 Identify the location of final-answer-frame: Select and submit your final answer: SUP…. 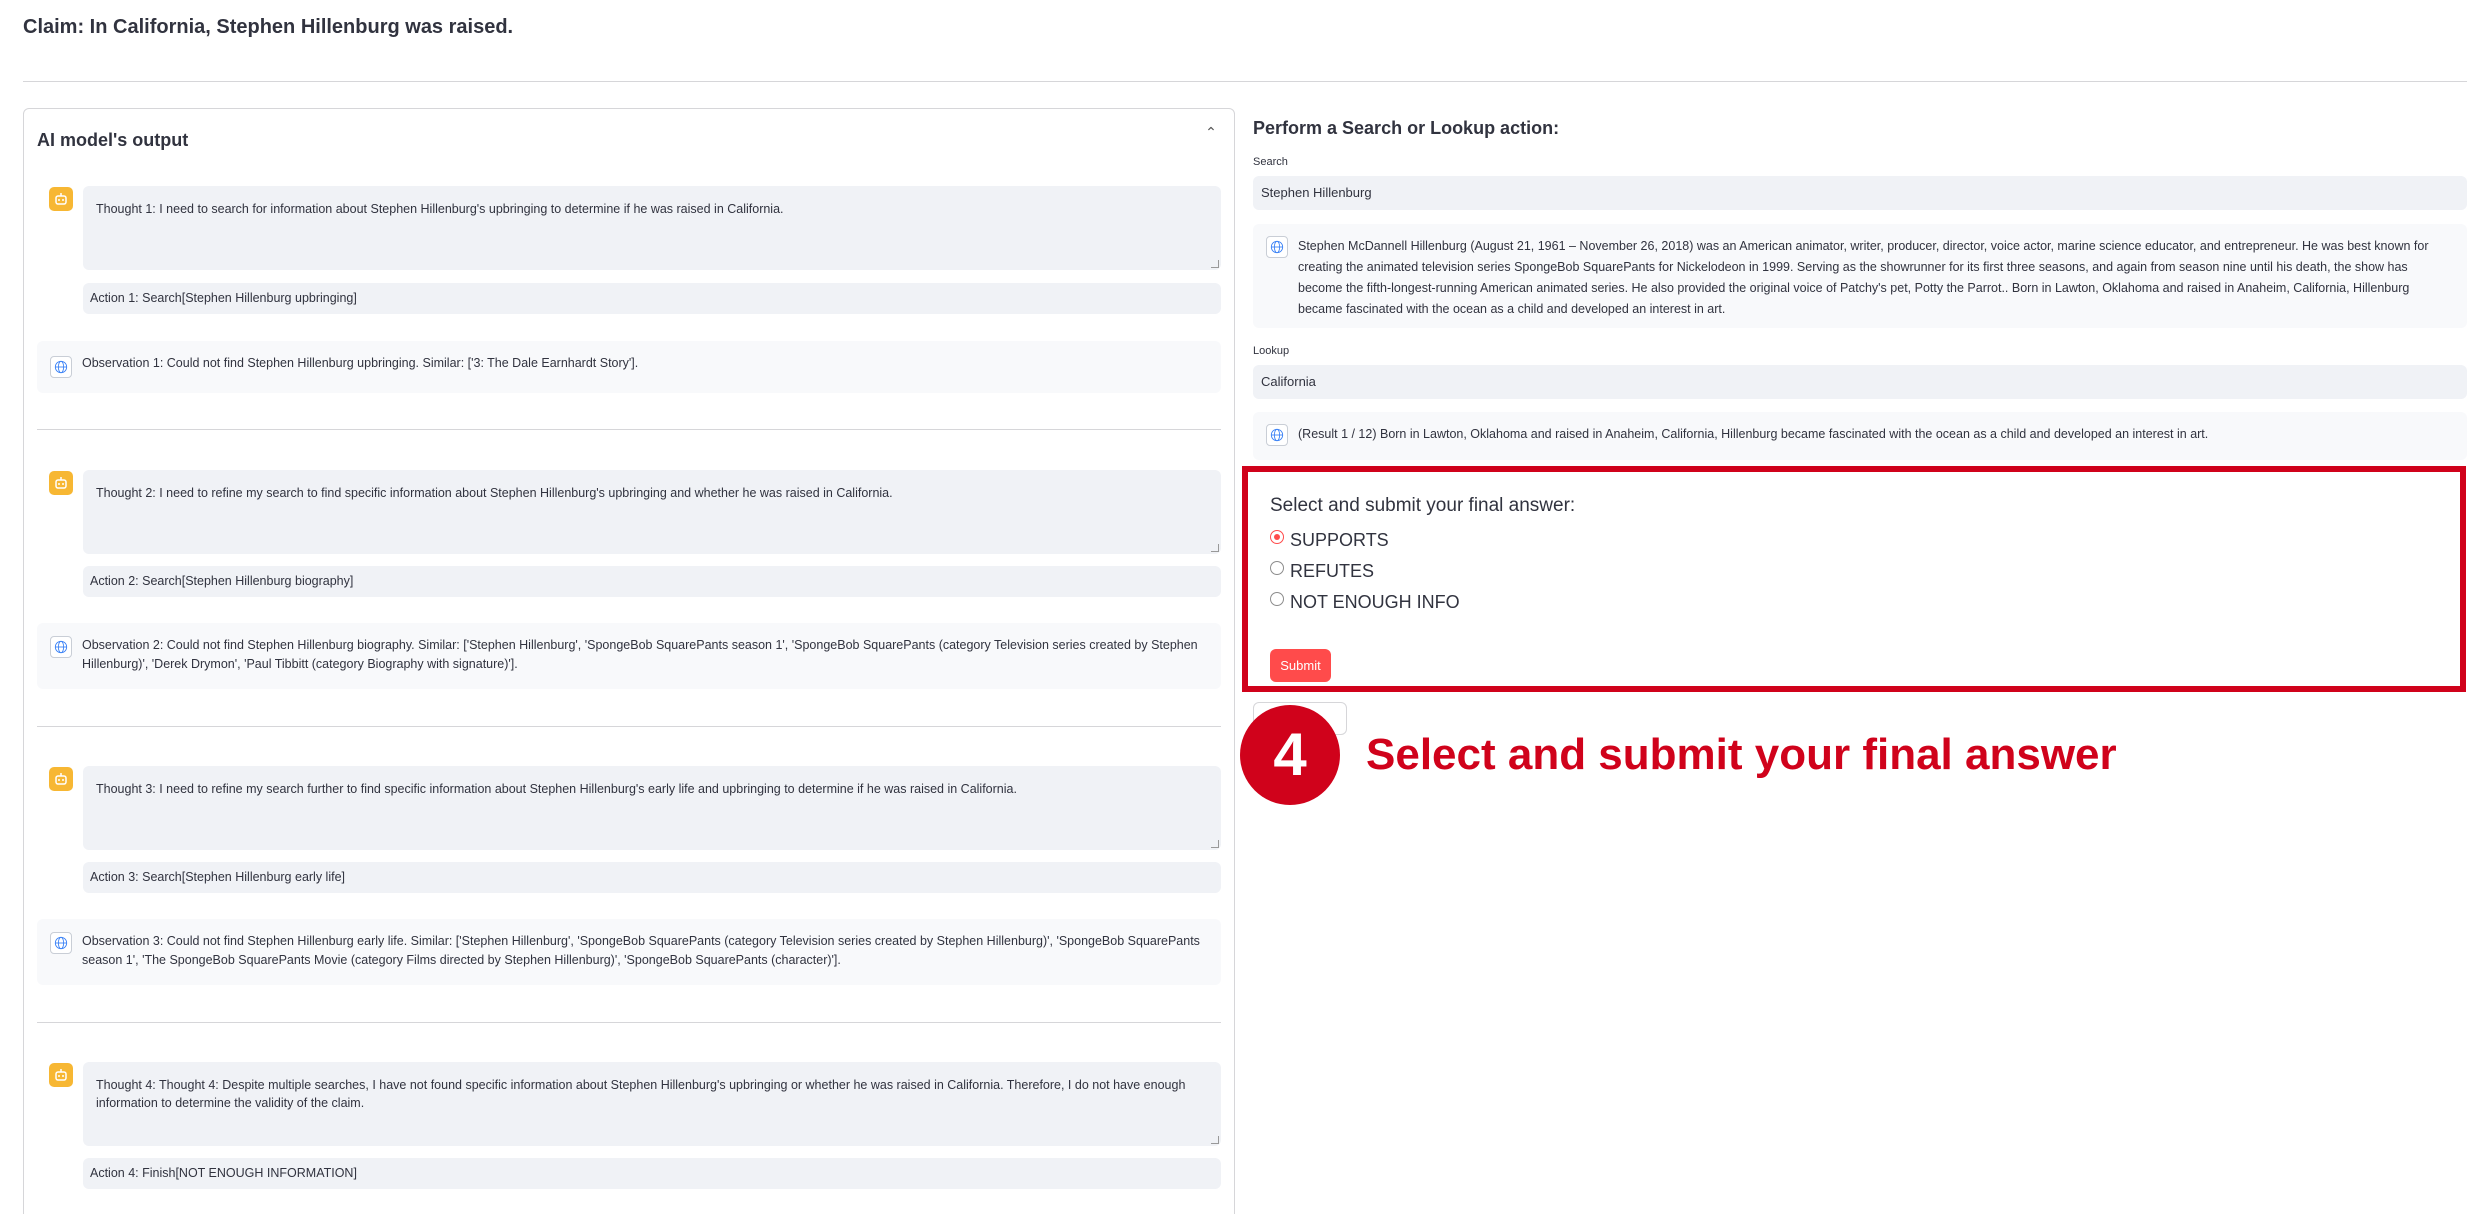
(1854, 579).